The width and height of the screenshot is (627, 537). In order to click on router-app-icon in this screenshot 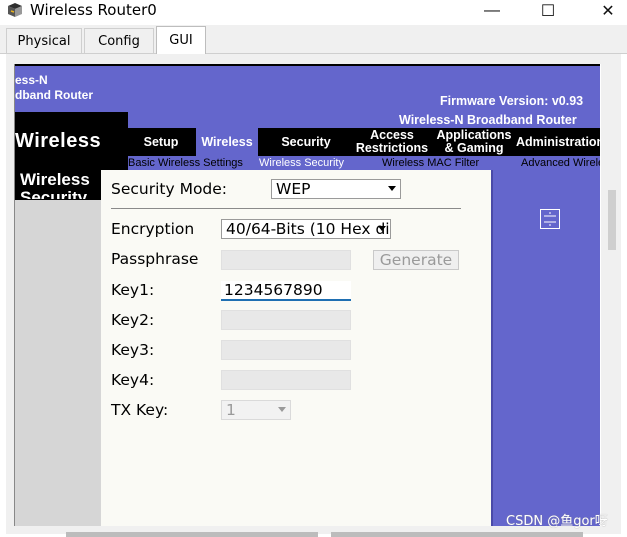, I will do `click(15, 10)`.